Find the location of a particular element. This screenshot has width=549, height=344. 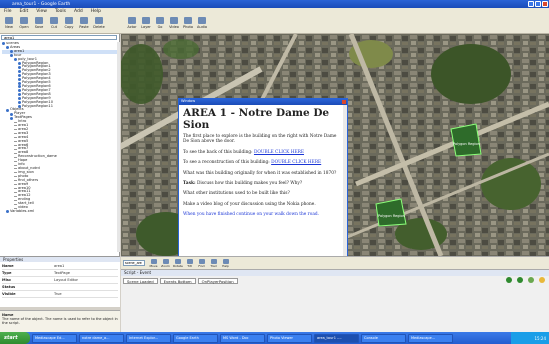

property-value: area1 is located at coordinates (86, 266).